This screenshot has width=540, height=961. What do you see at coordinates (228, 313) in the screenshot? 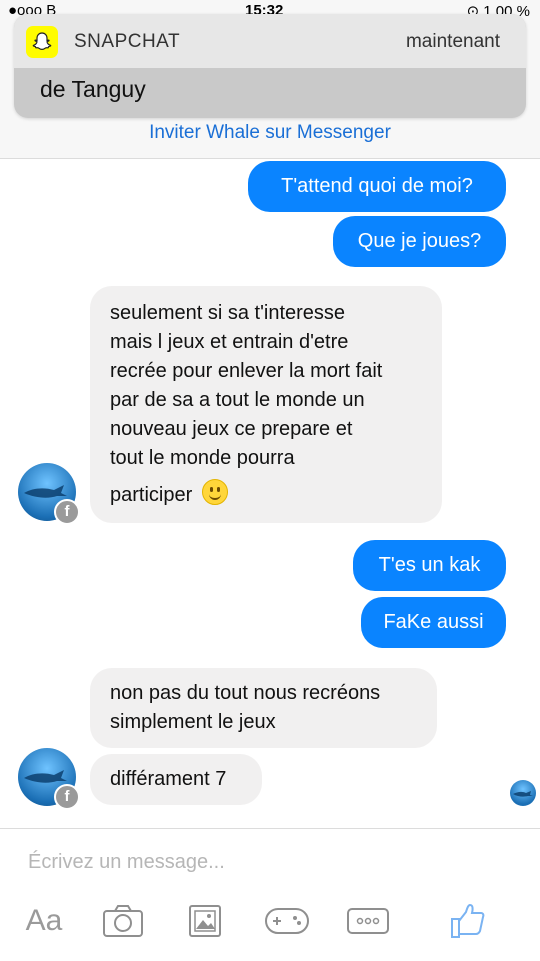
I see `message-line: seulement si sa t'interesse` at bounding box center [228, 313].